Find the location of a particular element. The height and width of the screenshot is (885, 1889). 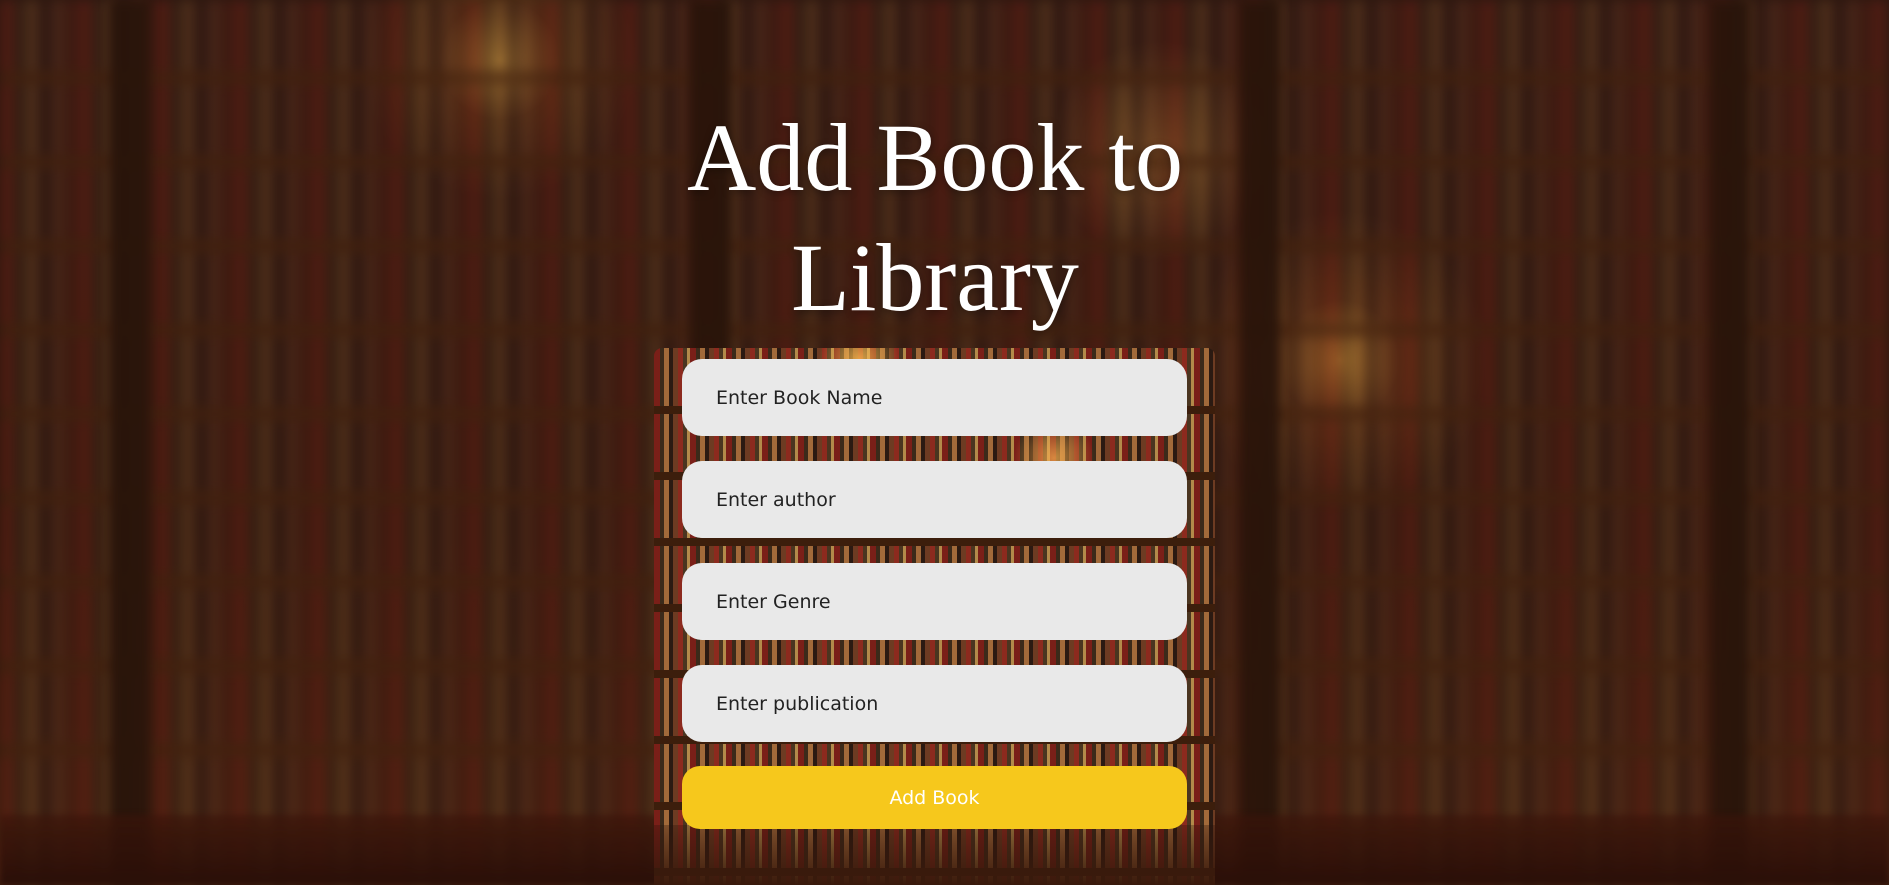

page-title-line2: Library is located at coordinates (935, 278).